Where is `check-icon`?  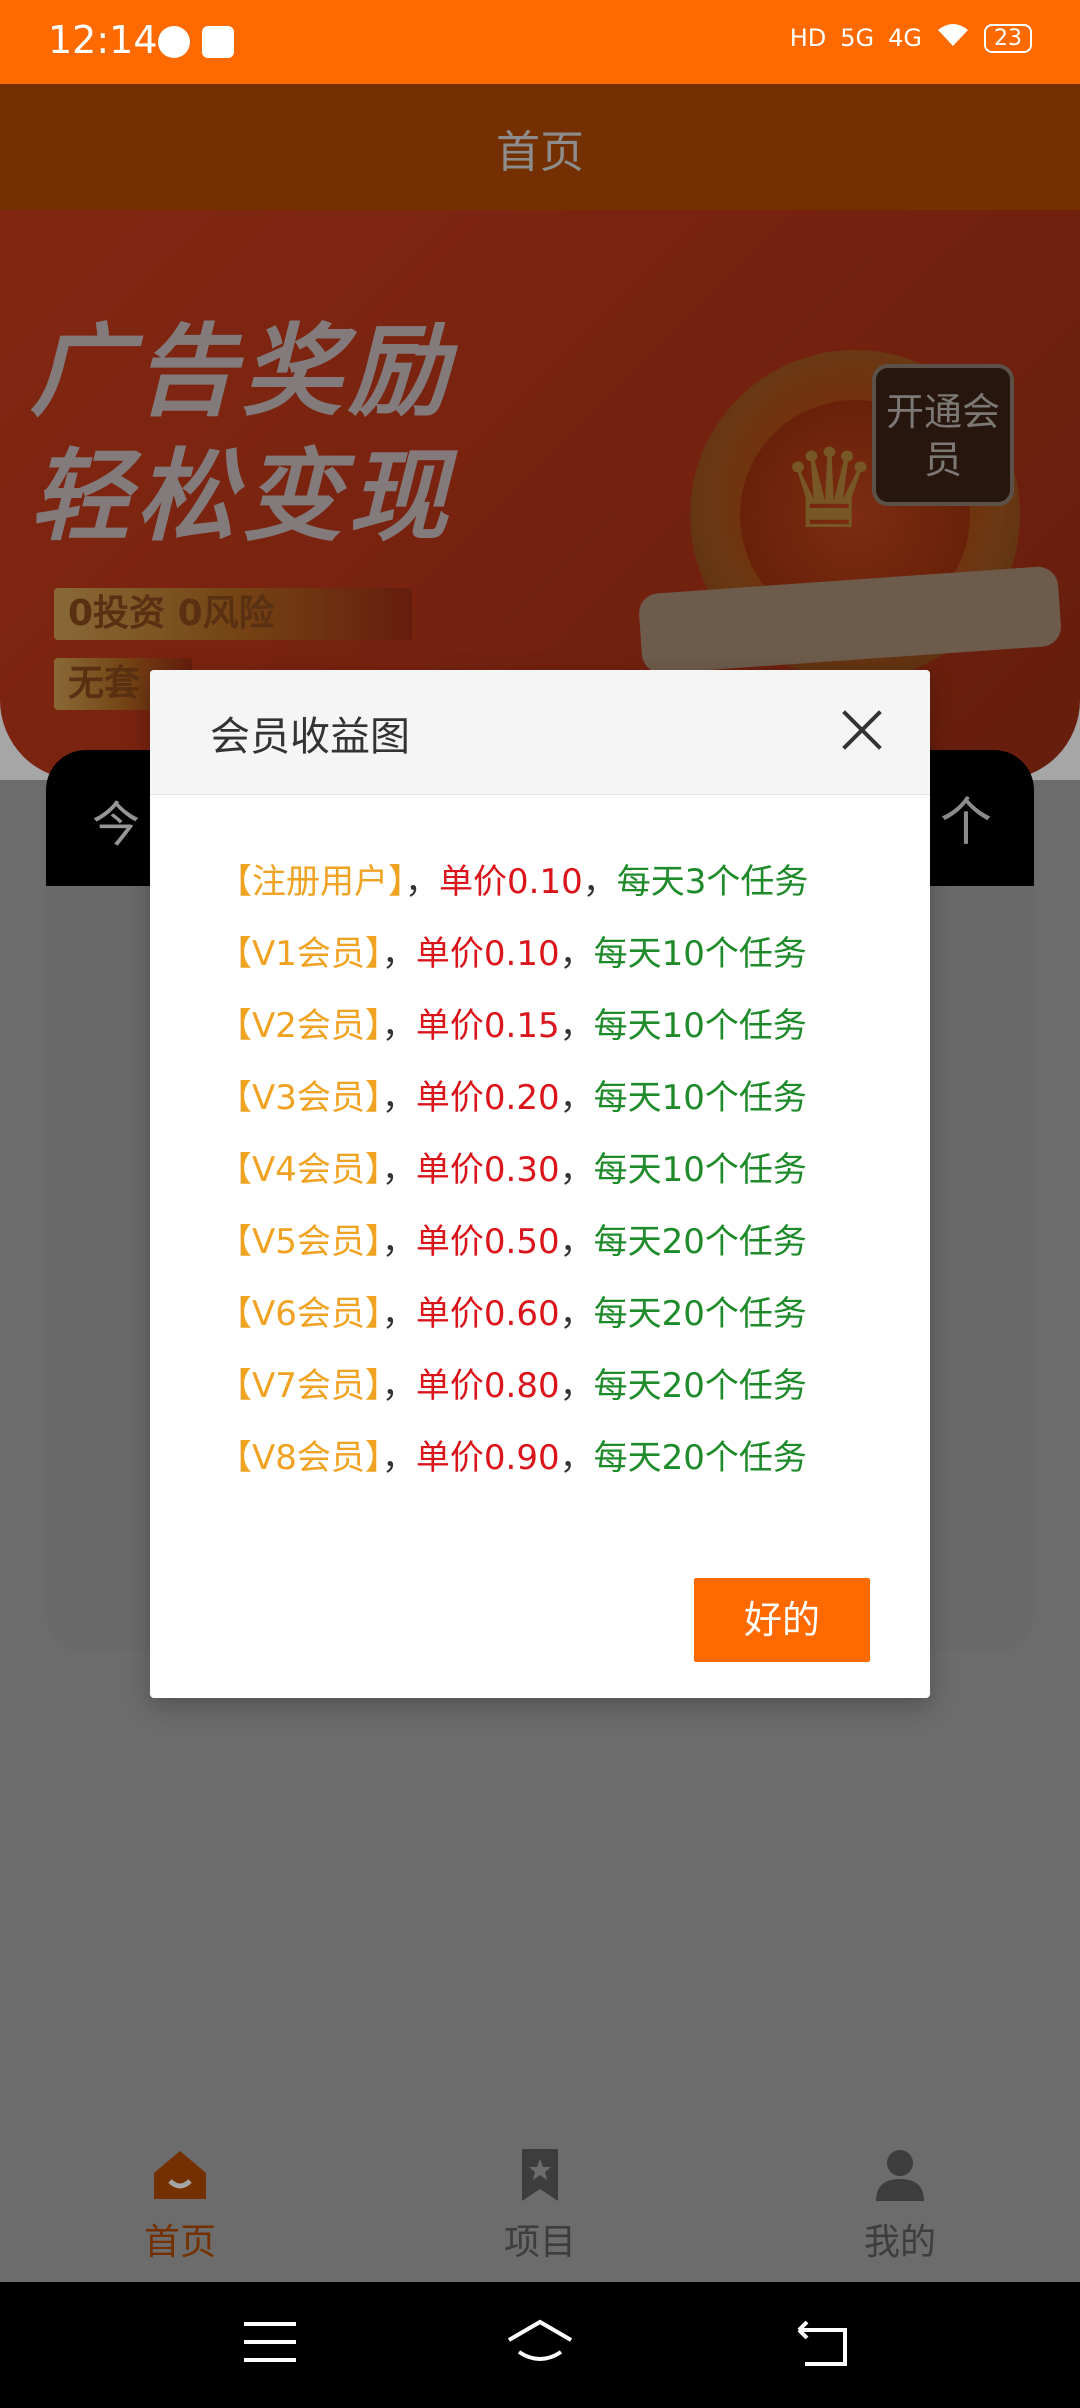 check-icon is located at coordinates (174, 42).